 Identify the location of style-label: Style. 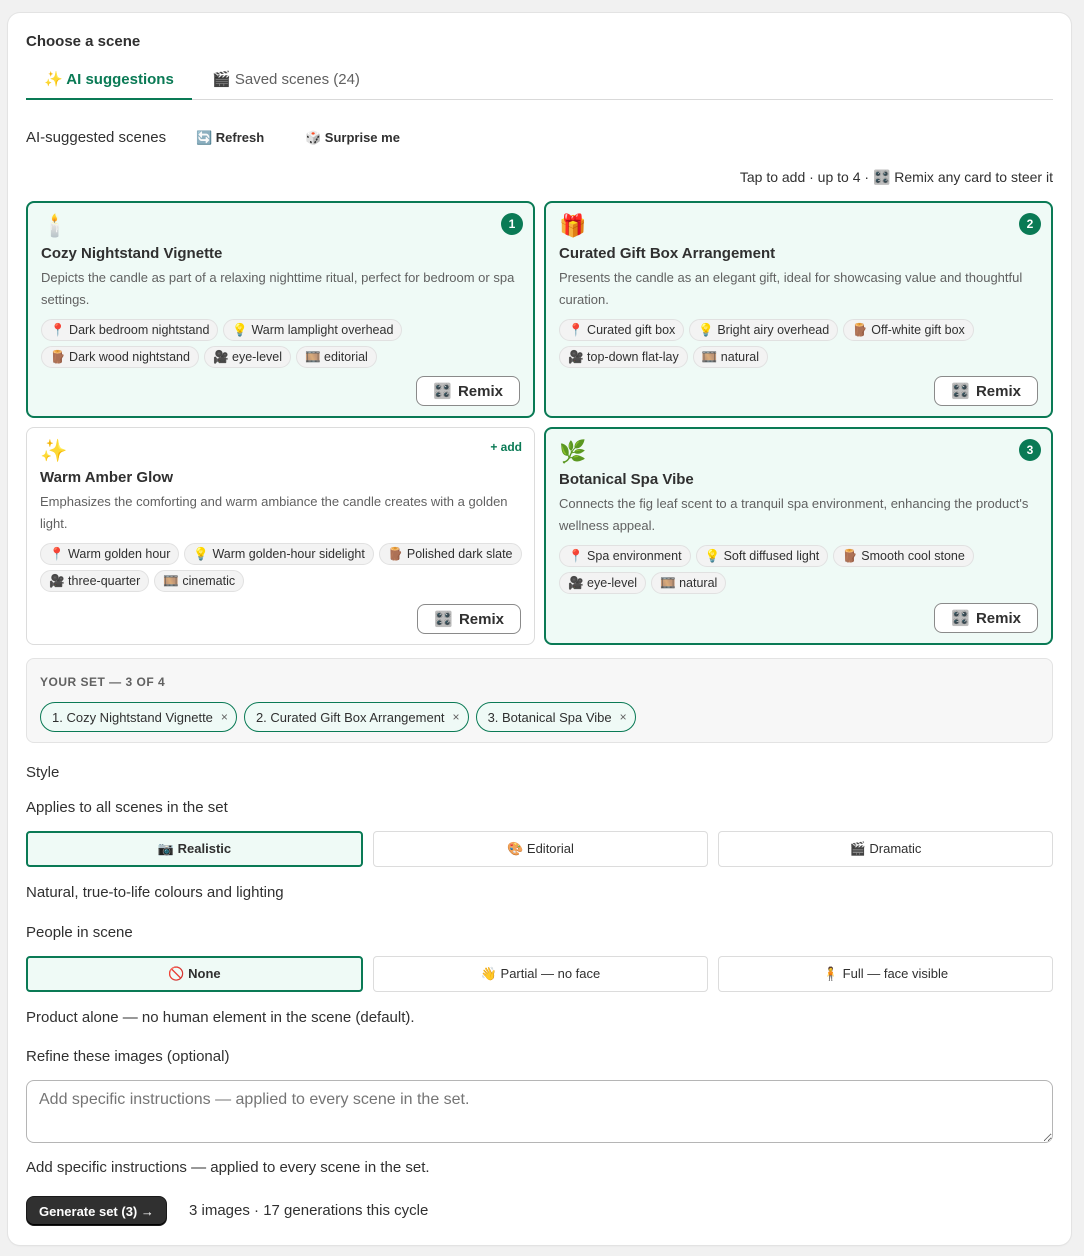
(43, 772).